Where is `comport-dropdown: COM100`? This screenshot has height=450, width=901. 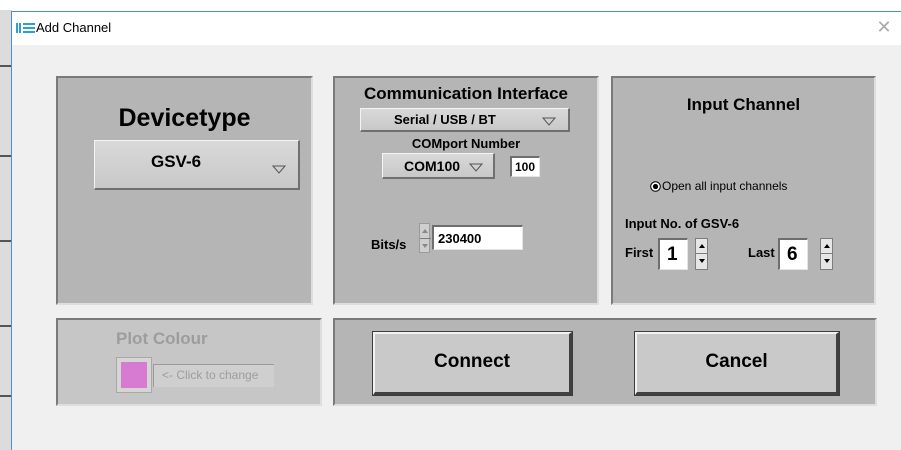 comport-dropdown: COM100 is located at coordinates (438, 166).